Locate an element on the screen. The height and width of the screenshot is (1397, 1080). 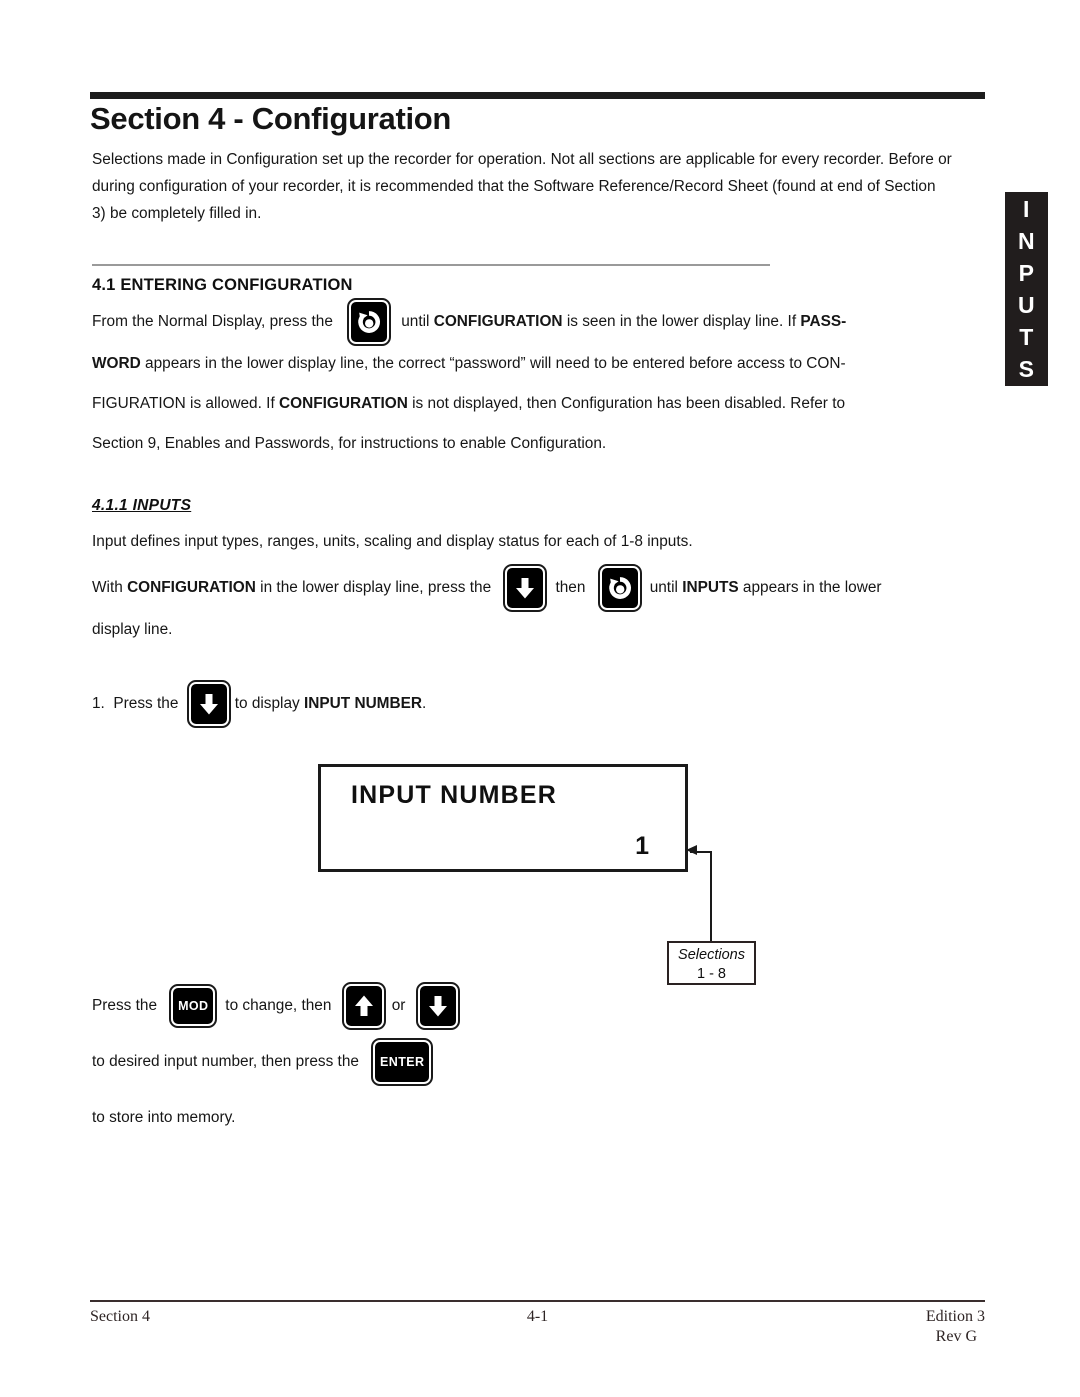
then-label: then is located at coordinates (570, 588).